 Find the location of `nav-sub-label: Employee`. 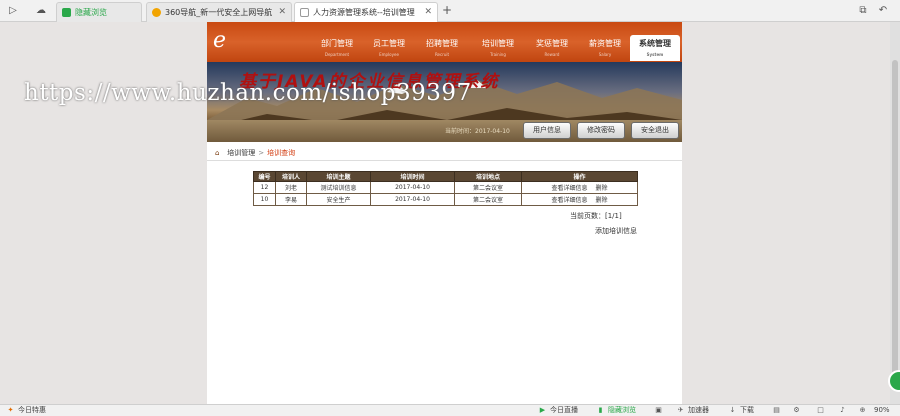

nav-sub-label: Employee is located at coordinates (389, 54).